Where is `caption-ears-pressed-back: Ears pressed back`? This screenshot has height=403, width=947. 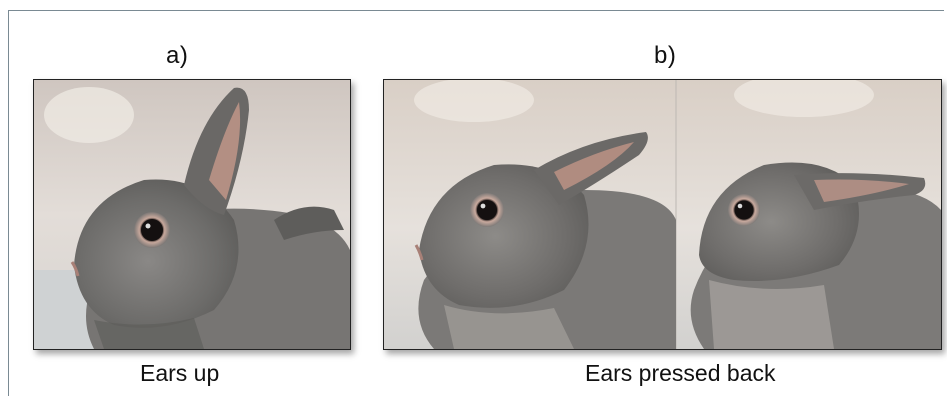 caption-ears-pressed-back: Ears pressed back is located at coordinates (680, 373).